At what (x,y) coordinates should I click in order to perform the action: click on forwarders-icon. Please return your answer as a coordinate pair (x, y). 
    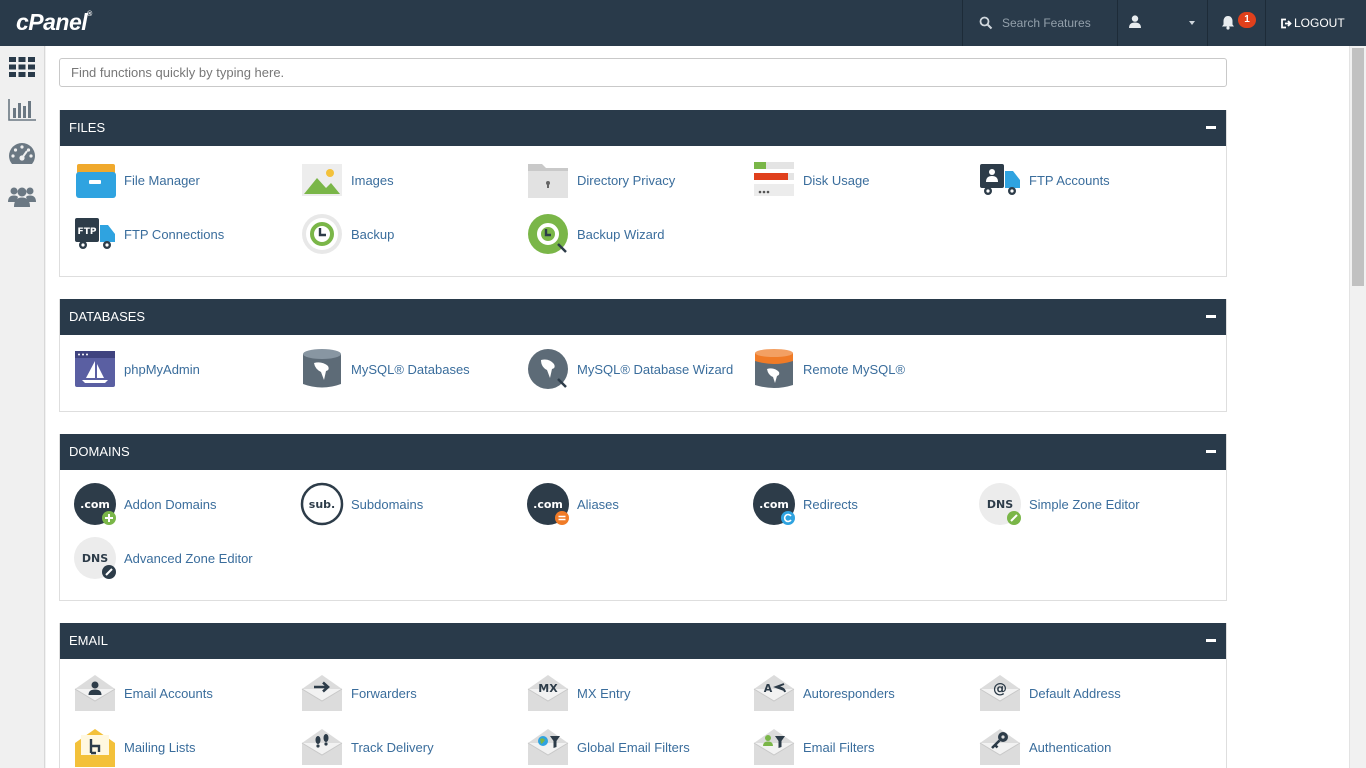
    Looking at the image, I should click on (322, 693).